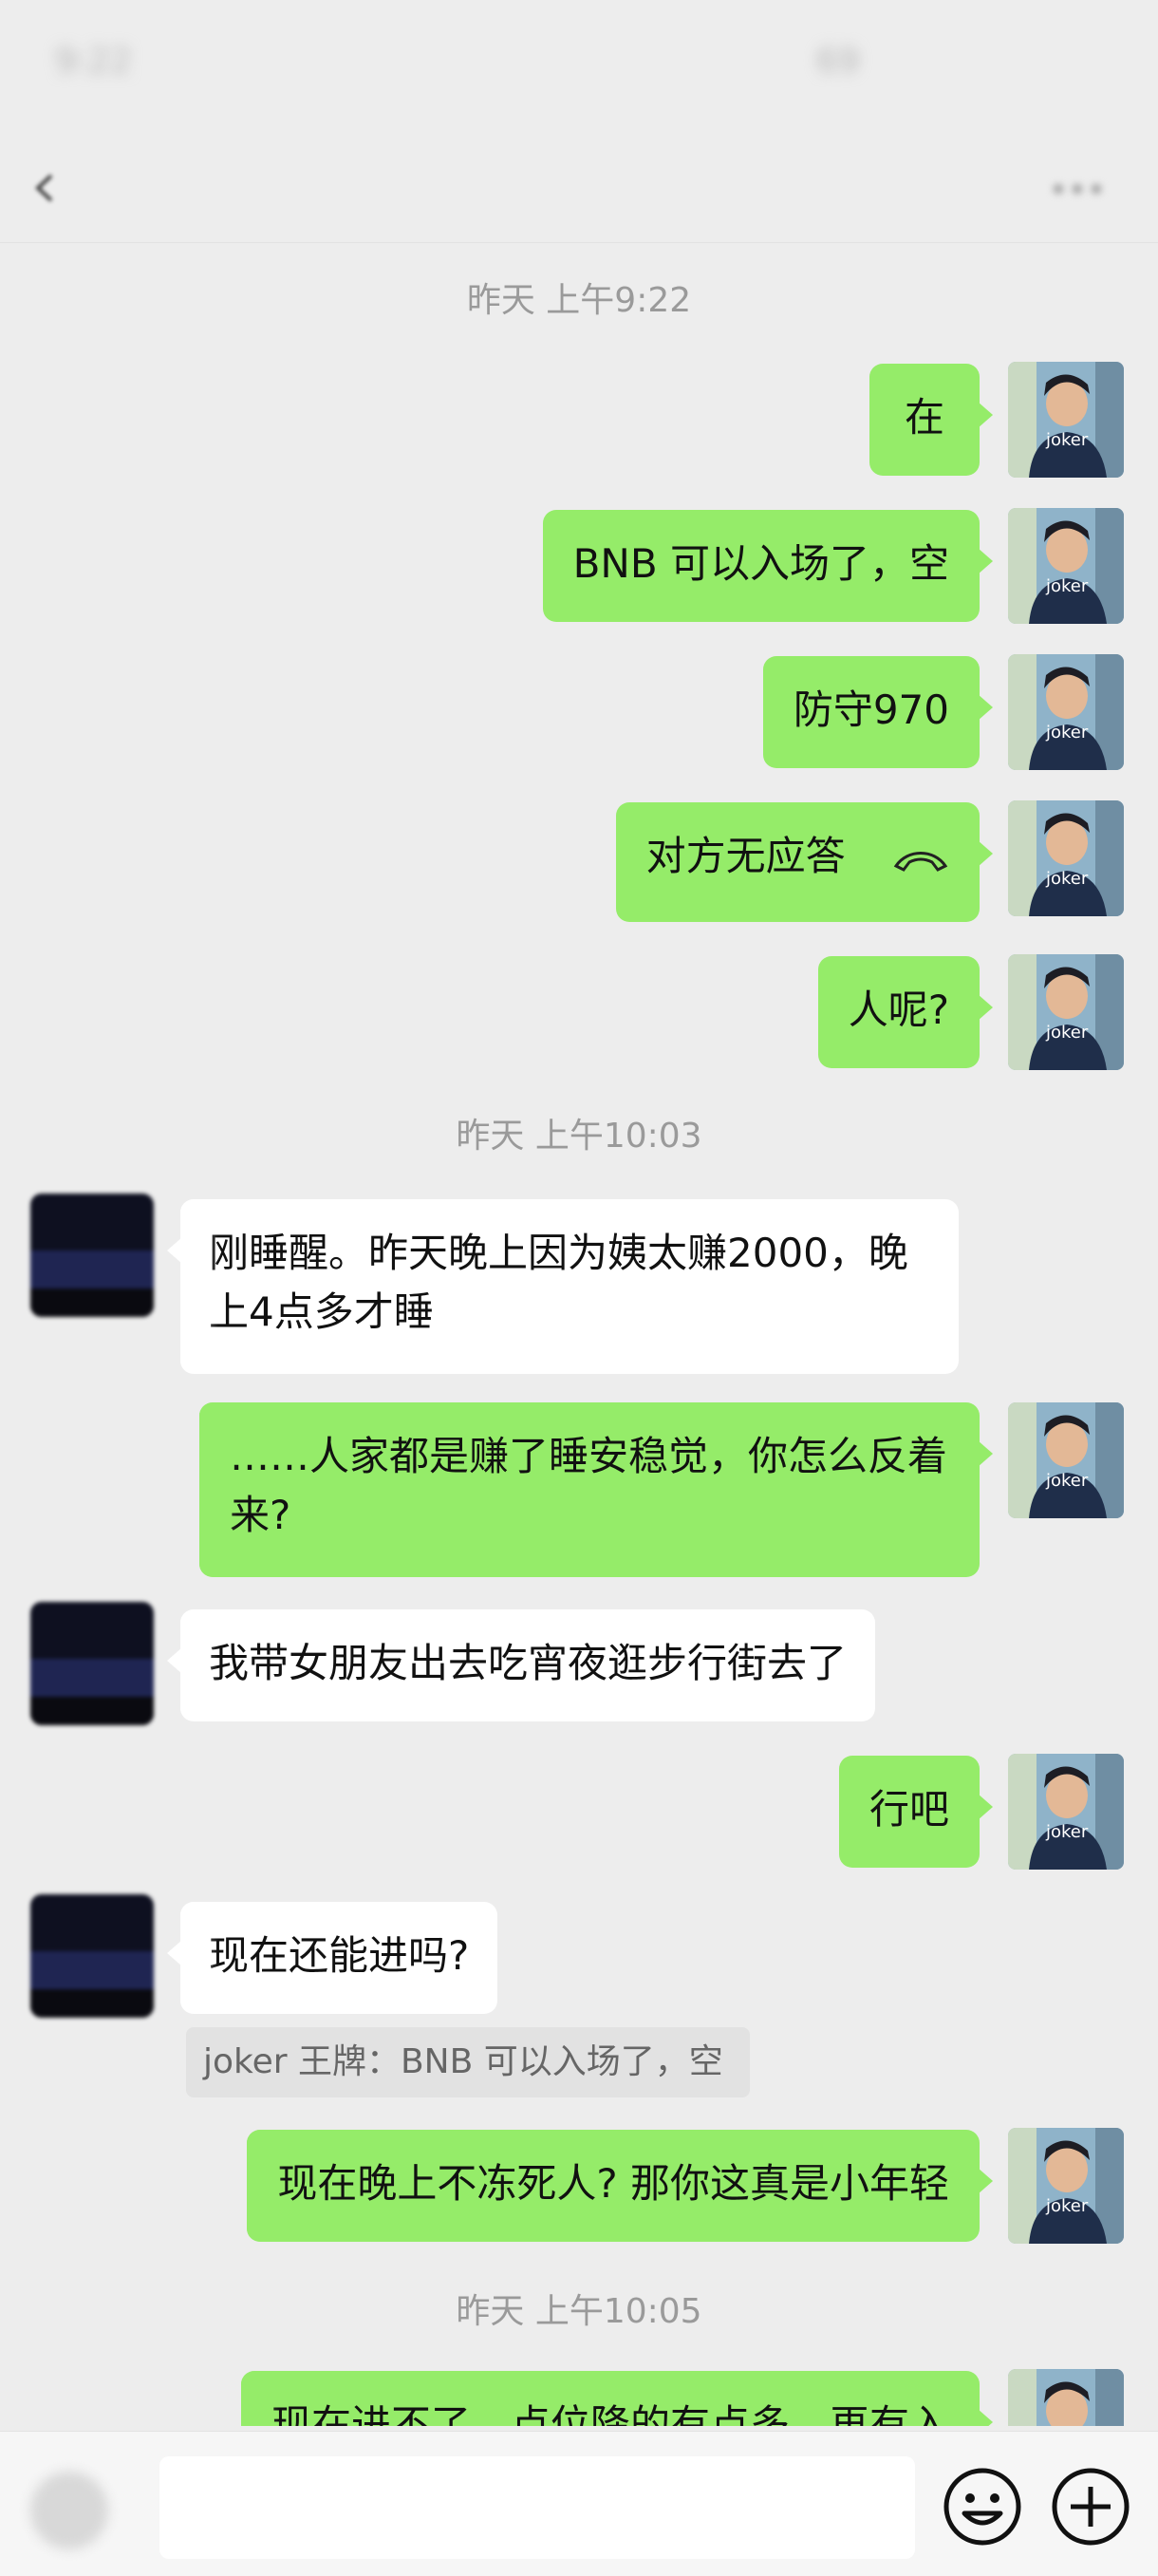 Image resolution: width=1158 pixels, height=2576 pixels. What do you see at coordinates (924, 417) in the screenshot?
I see `message-text: 在` at bounding box center [924, 417].